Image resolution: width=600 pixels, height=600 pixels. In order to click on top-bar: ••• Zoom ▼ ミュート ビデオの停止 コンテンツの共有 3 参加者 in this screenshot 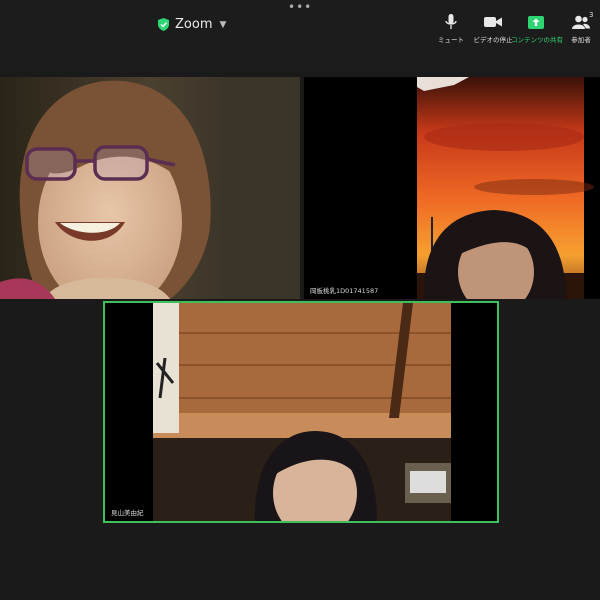, I will do `click(300, 36)`.